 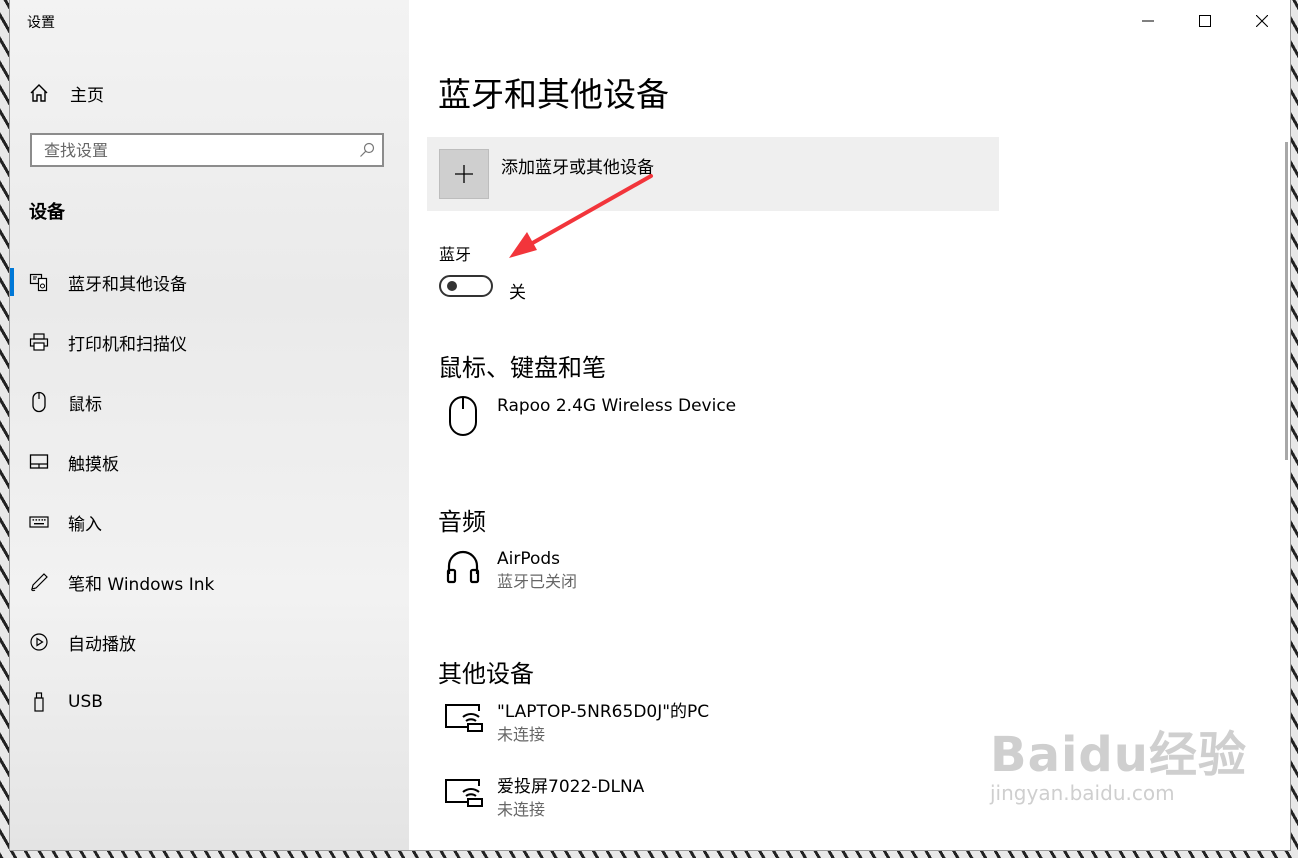 I want to click on sidebar-item-pen: 笔和 Windows Ink, so click(x=209, y=582).